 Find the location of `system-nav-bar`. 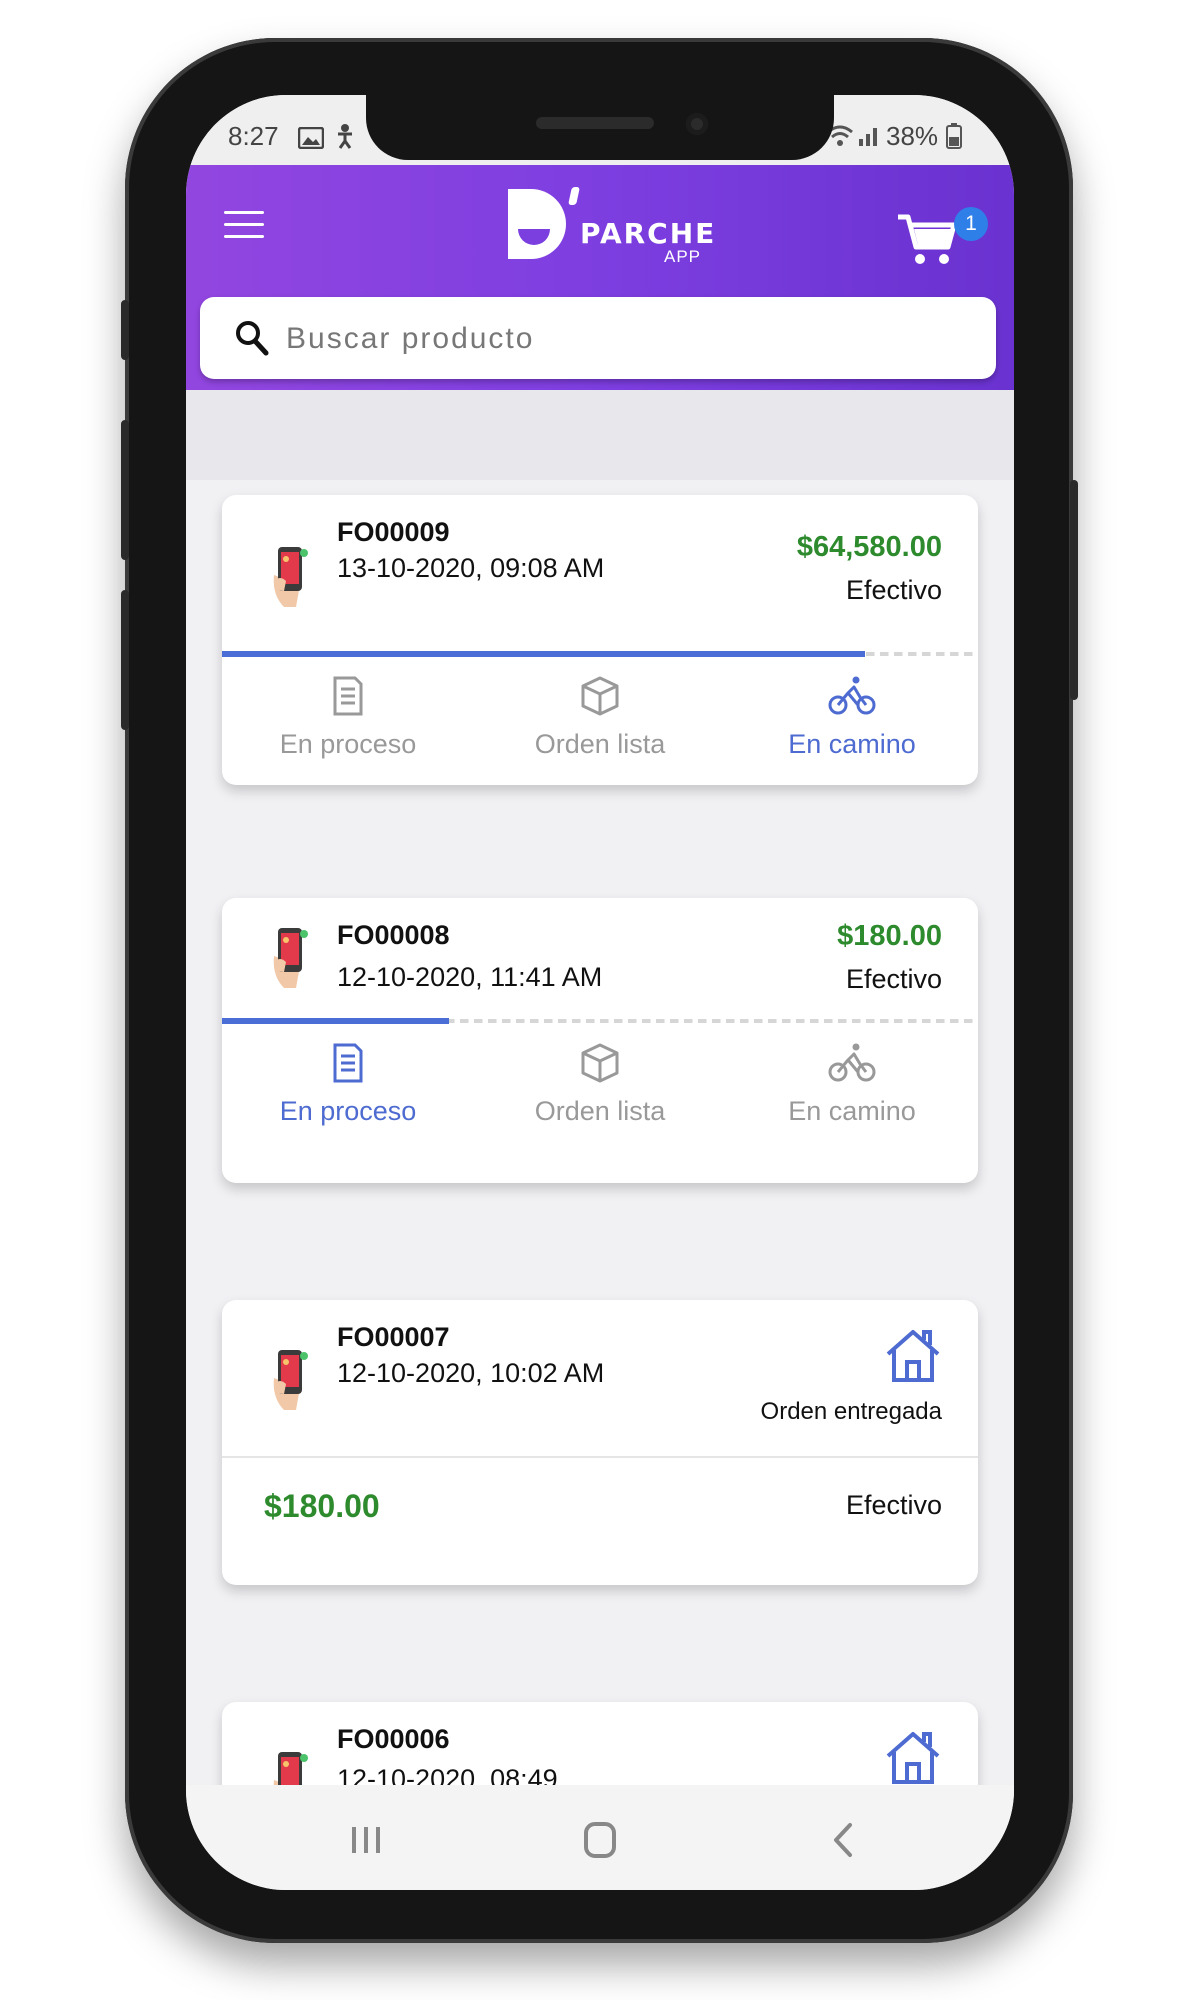

system-nav-bar is located at coordinates (600, 1837).